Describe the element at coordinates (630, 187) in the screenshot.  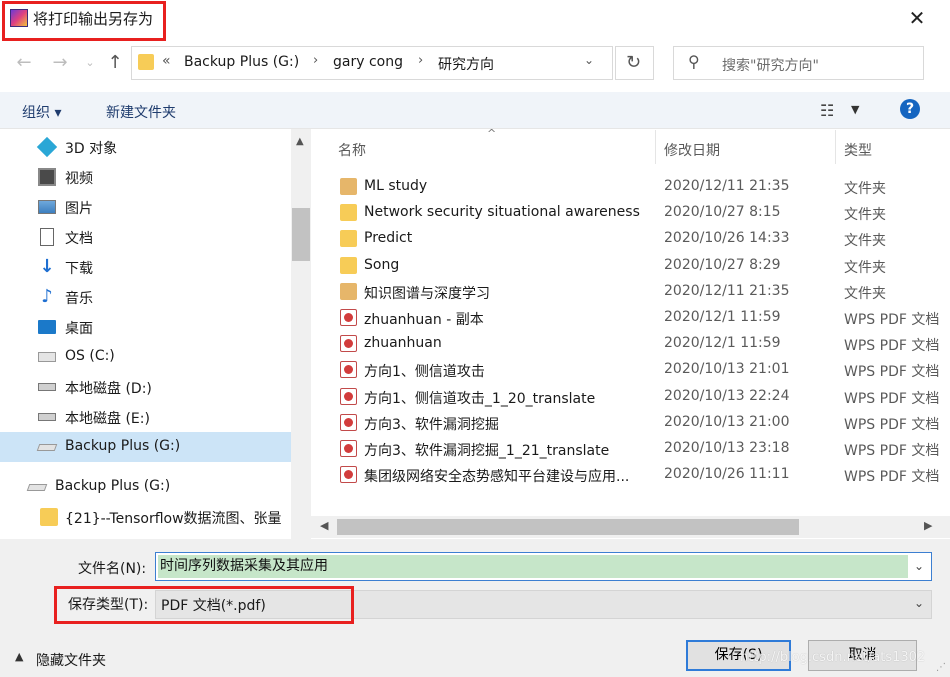
I see `file-row: ML study 2020/12/11 21:35 文件夹` at that location.